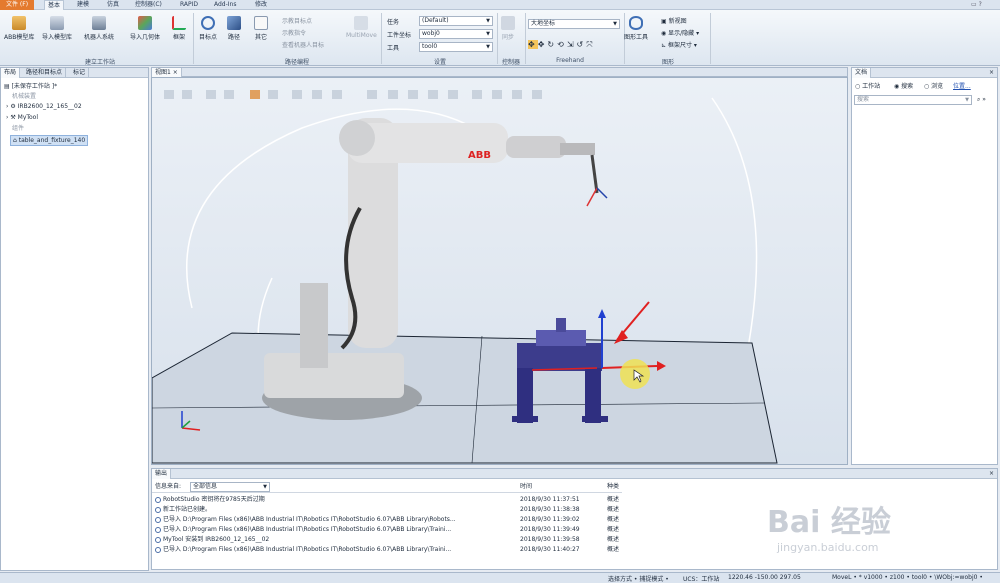 The image size is (1000, 583). Describe the element at coordinates (44, 106) in the screenshot. I see `robot-node: › ⚙ IRB2600_12_165__02` at that location.